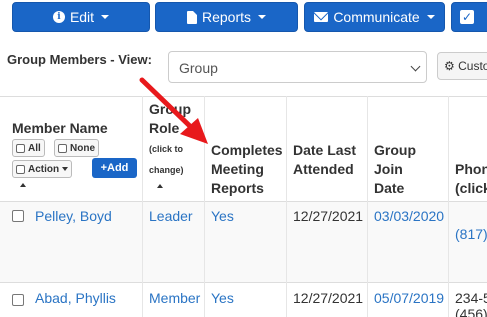 Image resolution: width=487 pixels, height=317 pixels. What do you see at coordinates (191, 17) in the screenshot?
I see `file-icon` at bounding box center [191, 17].